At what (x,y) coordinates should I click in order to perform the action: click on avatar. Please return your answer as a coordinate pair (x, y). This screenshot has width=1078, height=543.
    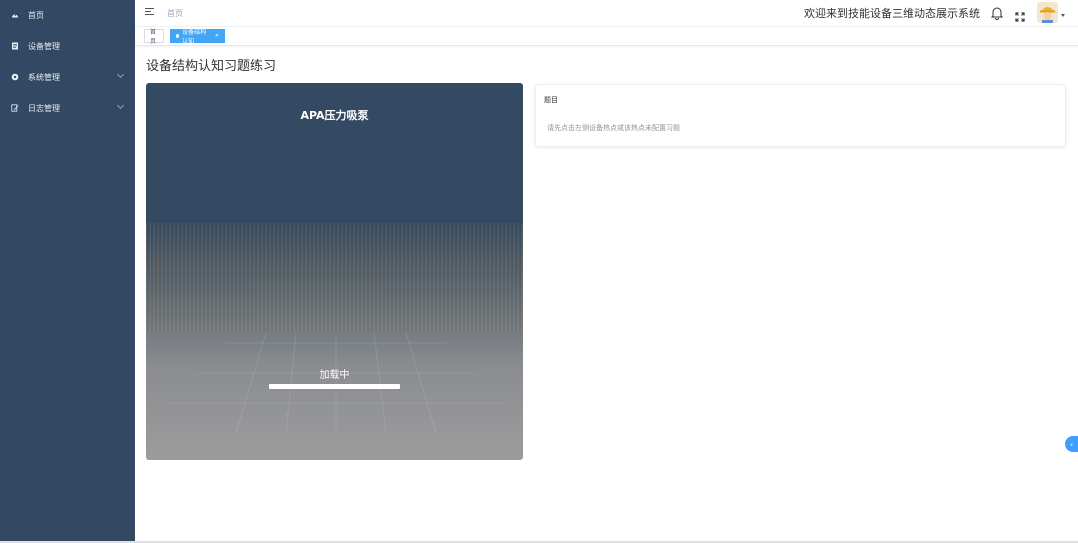
    Looking at the image, I should click on (1047, 12).